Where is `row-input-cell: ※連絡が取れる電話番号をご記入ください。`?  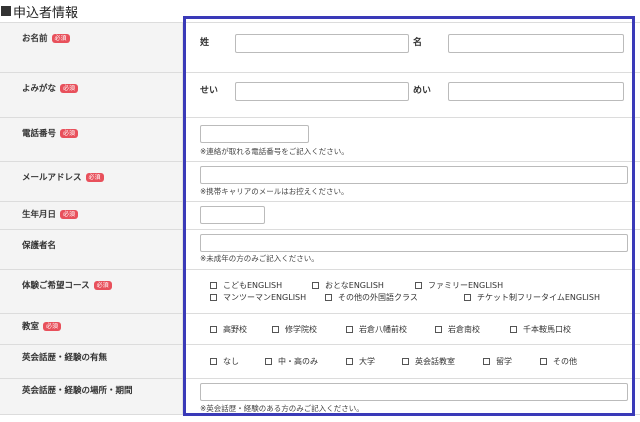
row-input-cell: ※連絡が取れる電話番号をご記入ください。 is located at coordinates (412, 139).